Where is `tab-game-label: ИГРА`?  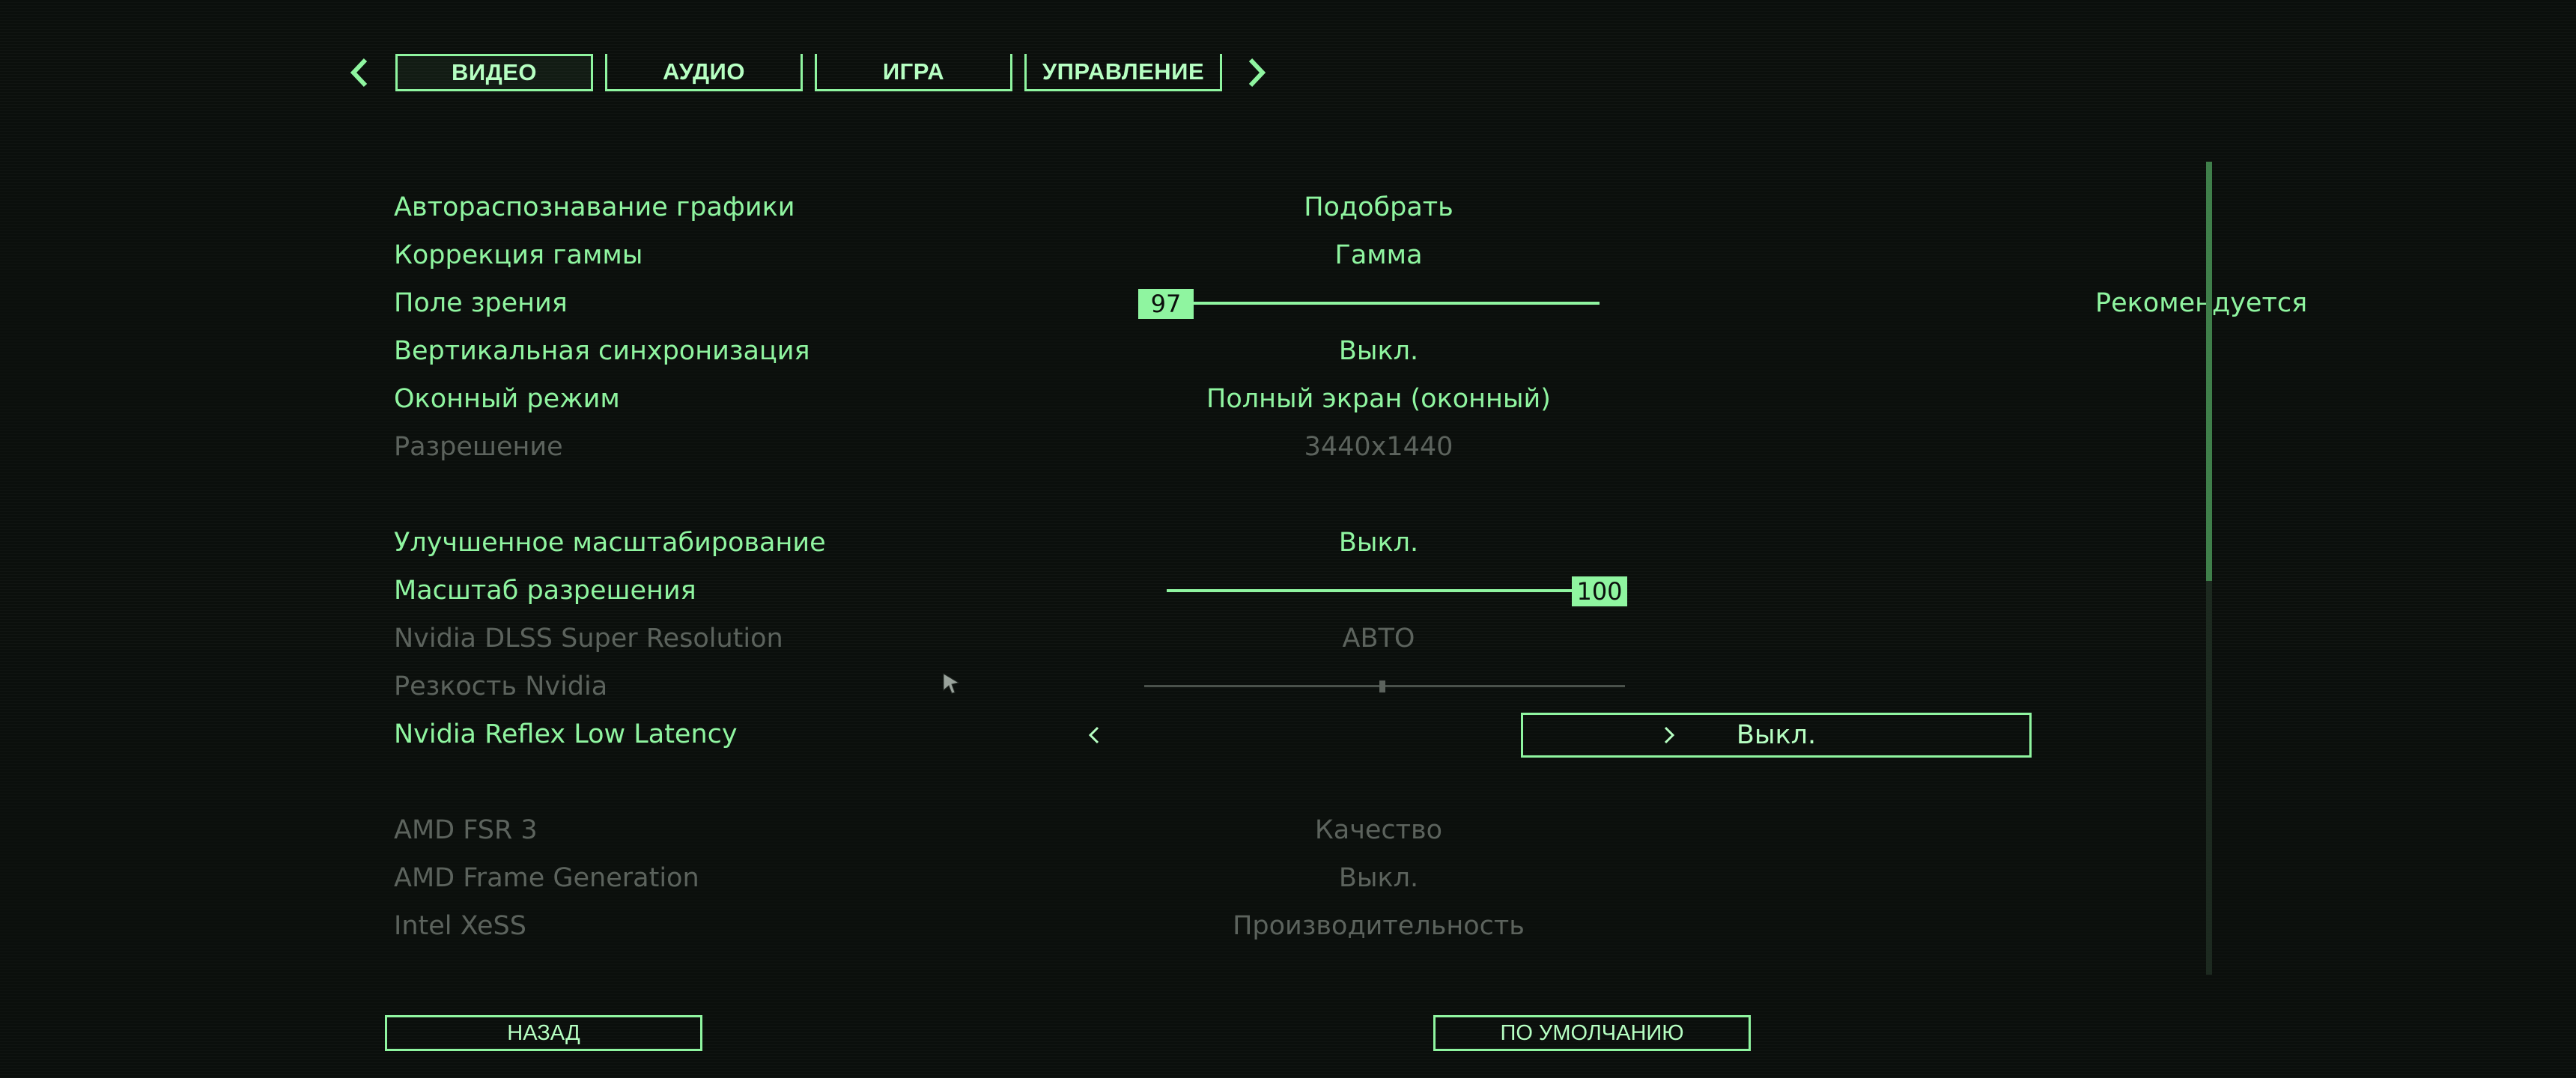 tab-game-label: ИГРА is located at coordinates (913, 71).